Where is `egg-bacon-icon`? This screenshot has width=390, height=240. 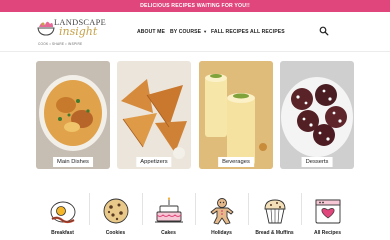
egg-bacon-icon is located at coordinates (62, 212).